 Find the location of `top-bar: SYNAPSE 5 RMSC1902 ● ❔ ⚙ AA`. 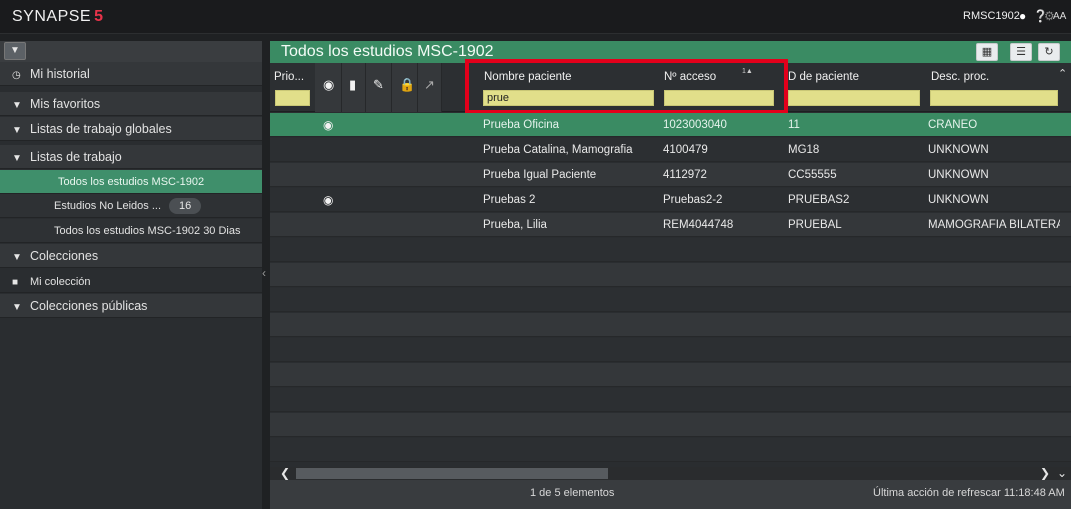

top-bar: SYNAPSE 5 RMSC1902 ● ❔ ⚙ AA is located at coordinates (535, 17).